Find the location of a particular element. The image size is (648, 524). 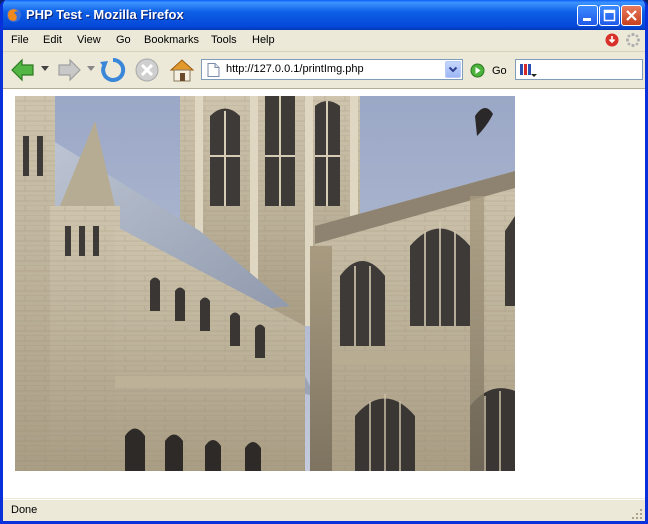

close-icon is located at coordinates (631, 15).